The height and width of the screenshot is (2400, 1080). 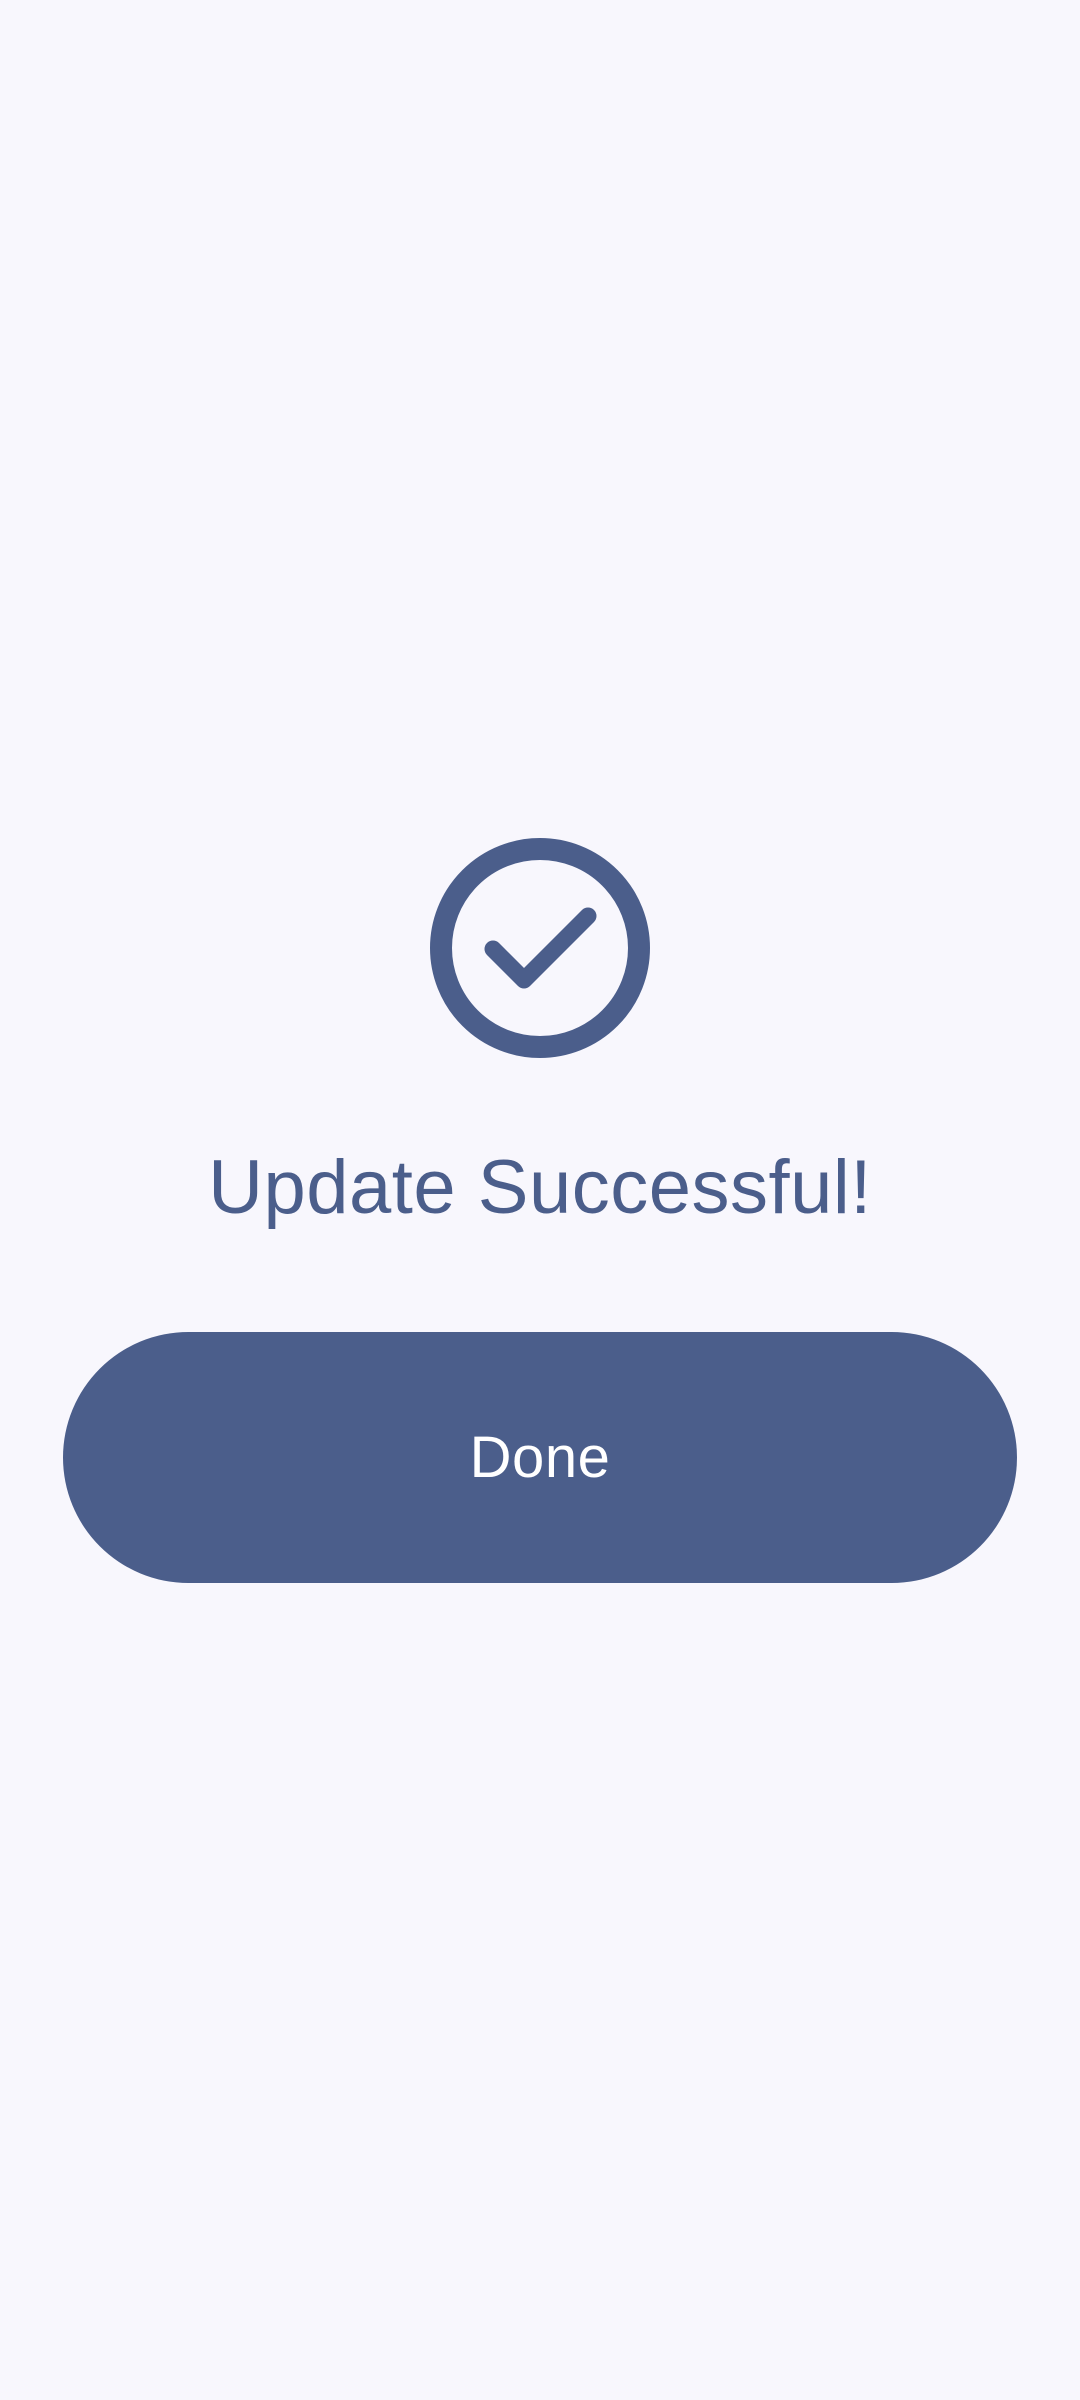 I want to click on check-circle-icon, so click(x=540, y=948).